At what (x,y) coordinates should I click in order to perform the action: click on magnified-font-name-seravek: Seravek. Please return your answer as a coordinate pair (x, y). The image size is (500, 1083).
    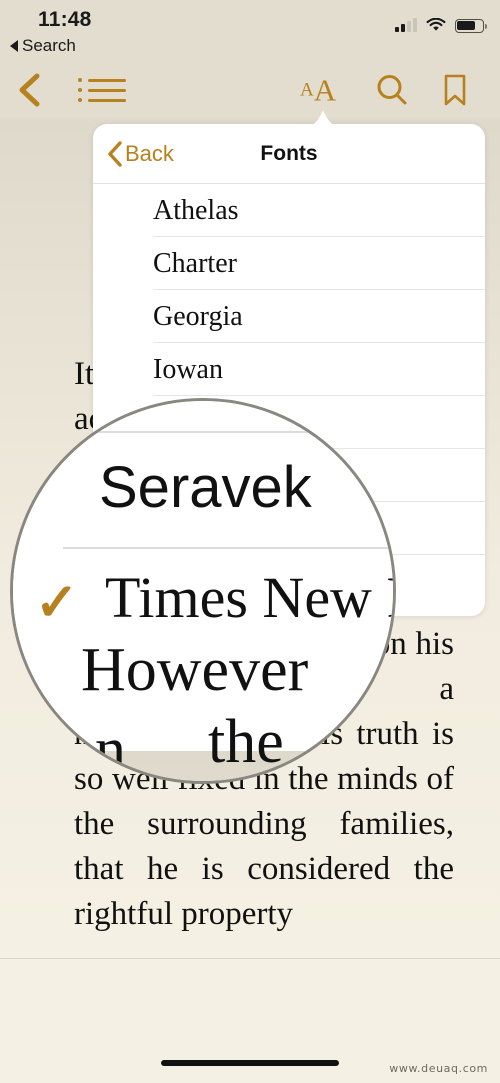
    Looking at the image, I should click on (205, 488).